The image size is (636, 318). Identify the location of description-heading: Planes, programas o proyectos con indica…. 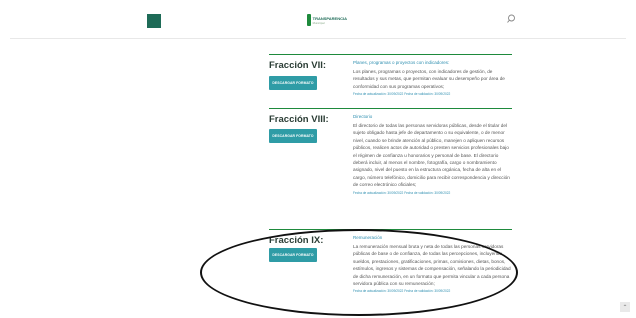
(401, 62).